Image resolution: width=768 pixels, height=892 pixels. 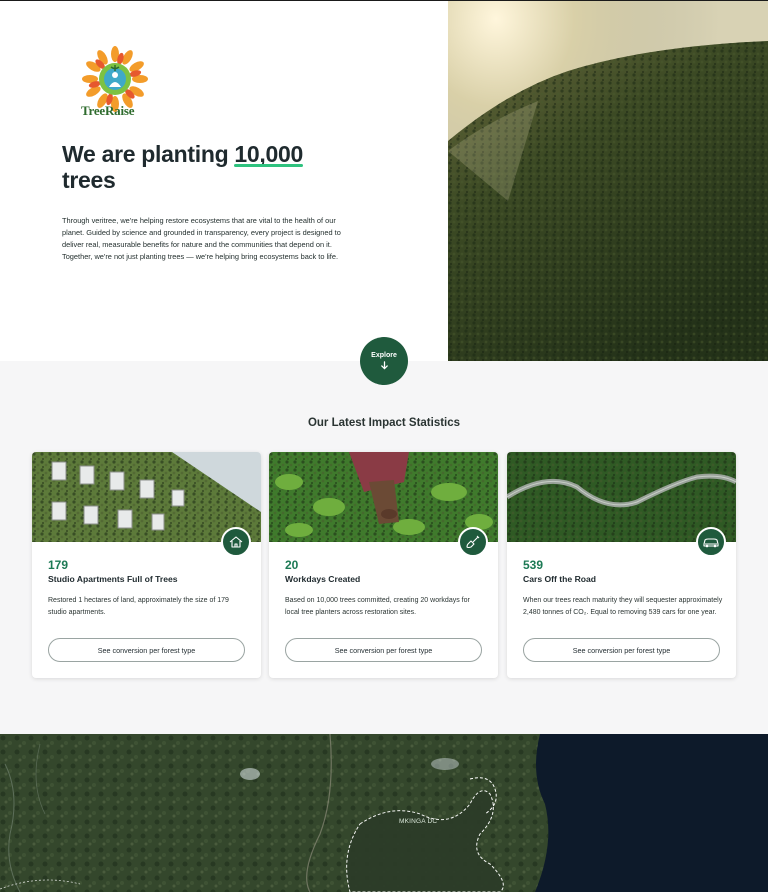 What do you see at coordinates (384, 365) in the screenshot?
I see `arrow-down-icon` at bounding box center [384, 365].